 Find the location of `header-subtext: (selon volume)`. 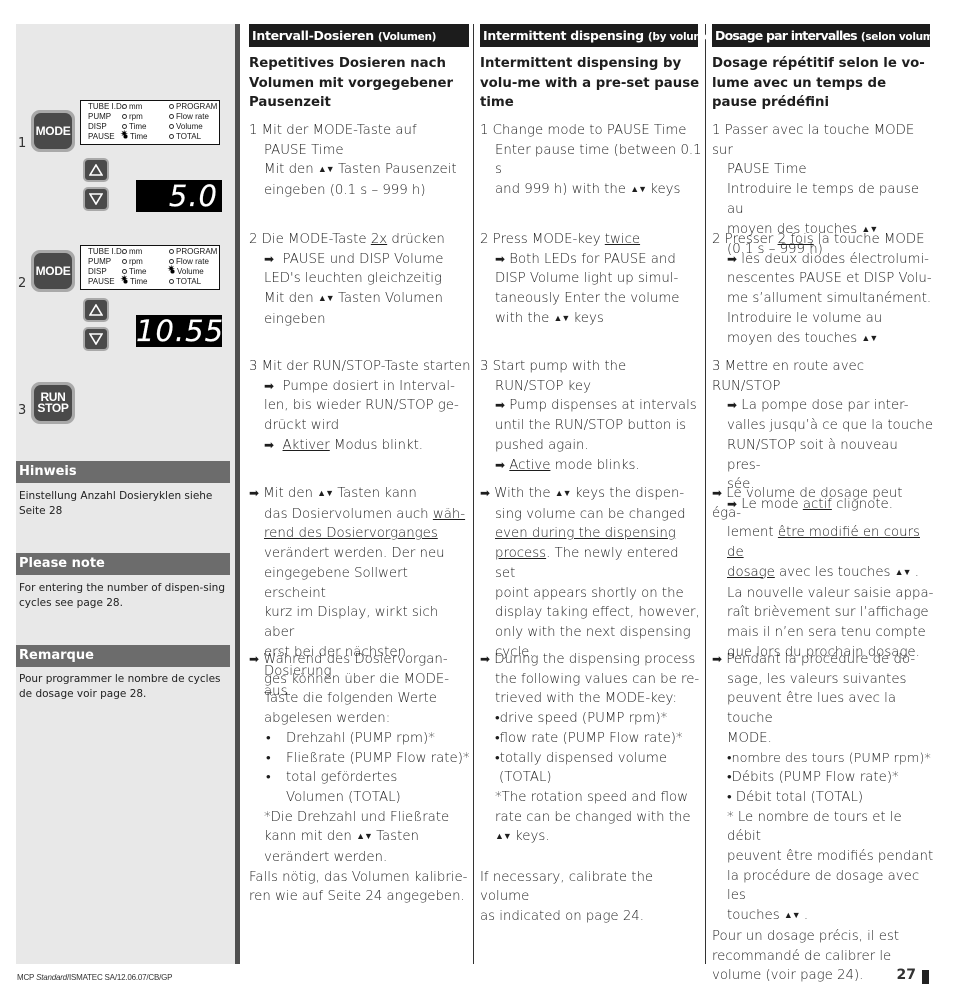

header-subtext: (selon volume) is located at coordinates (902, 37).